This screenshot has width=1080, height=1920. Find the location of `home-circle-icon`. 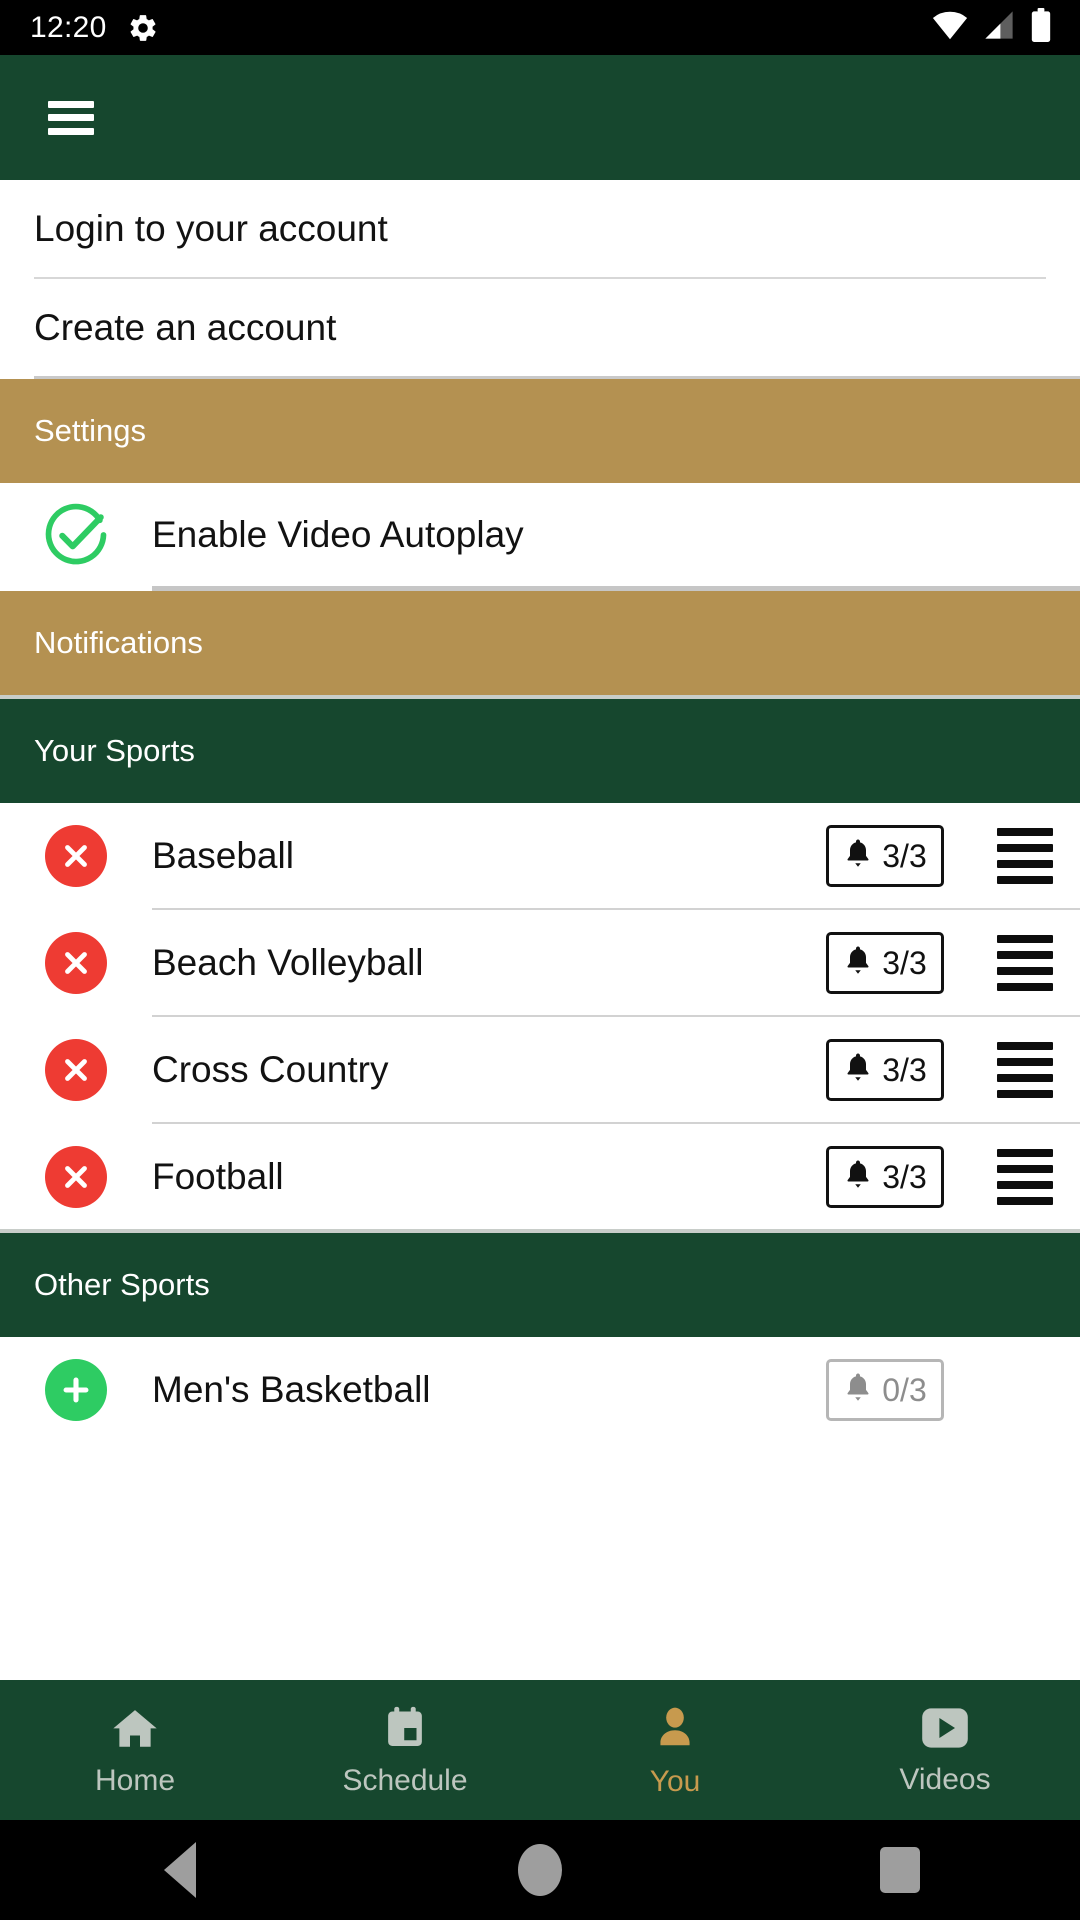

home-circle-icon is located at coordinates (540, 1870).